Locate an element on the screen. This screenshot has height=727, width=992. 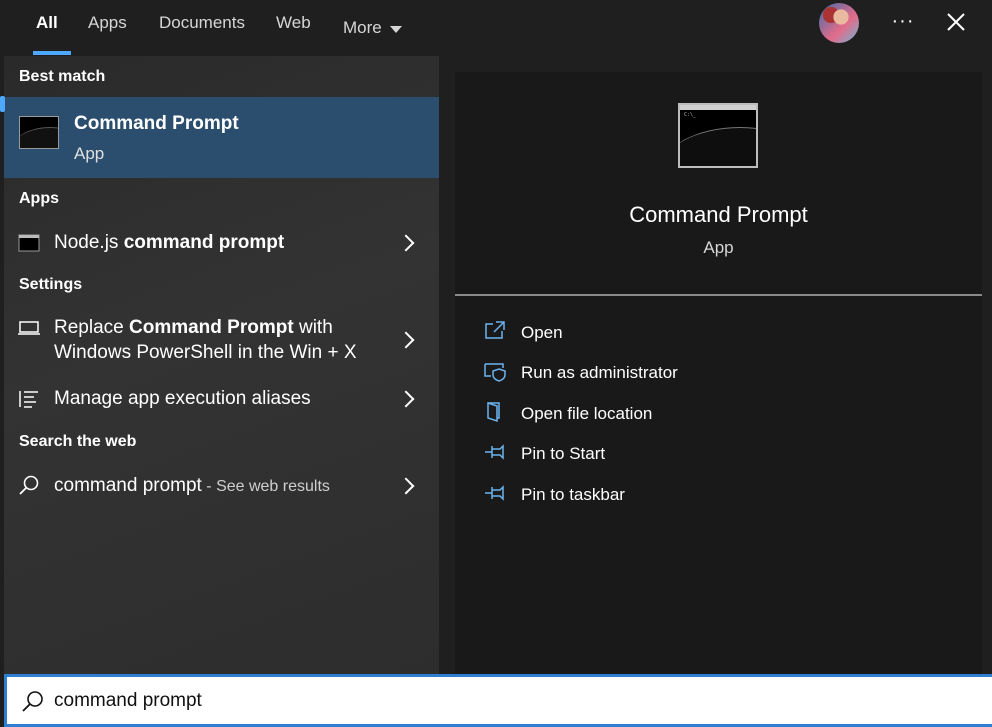
section-settings: Settings is located at coordinates (51, 284).